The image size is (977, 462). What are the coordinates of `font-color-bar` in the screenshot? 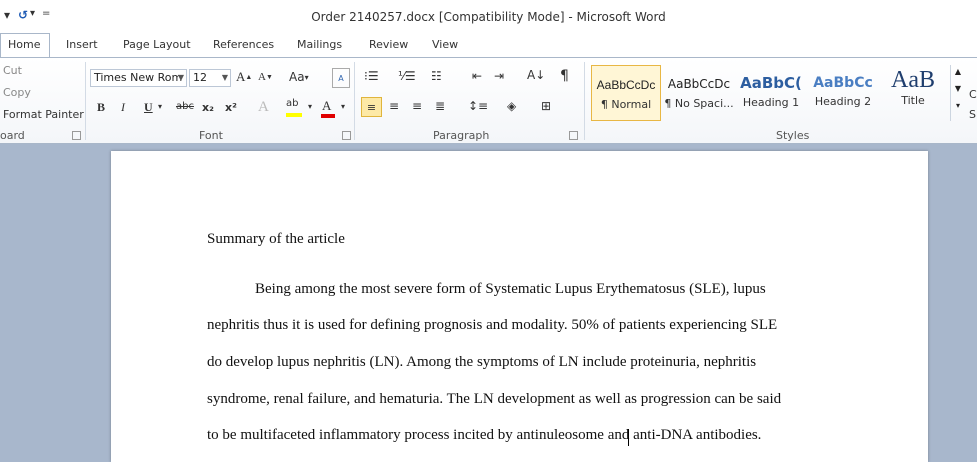 It's located at (328, 116).